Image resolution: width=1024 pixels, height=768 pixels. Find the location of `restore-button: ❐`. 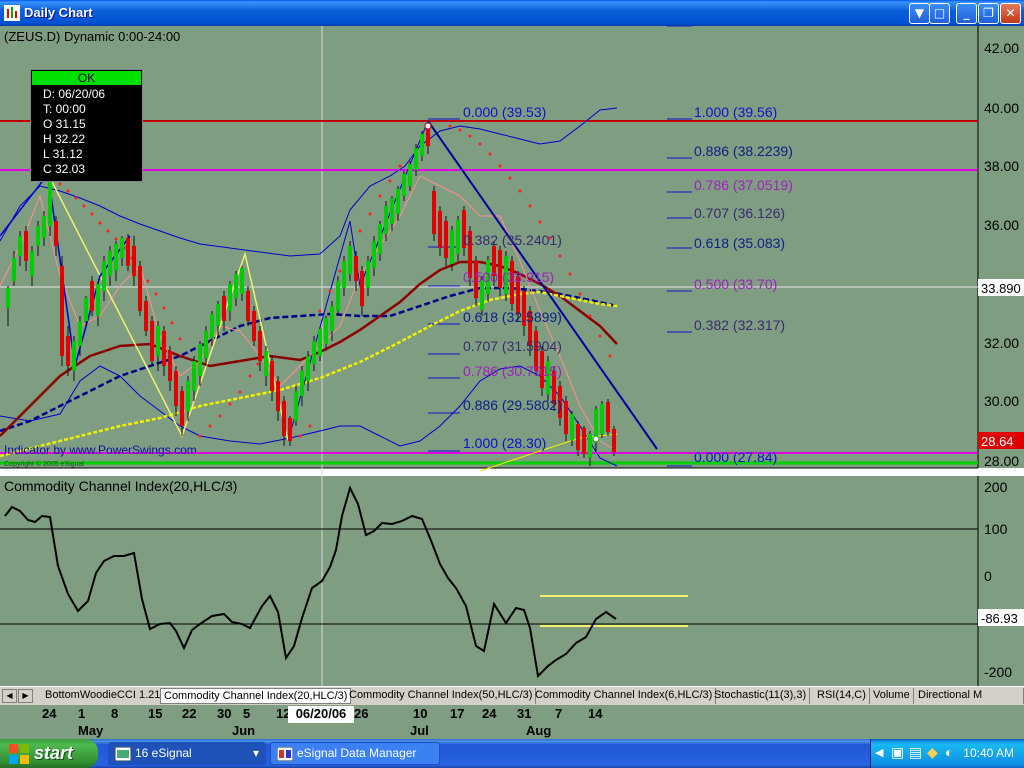

restore-button: ❐ is located at coordinates (988, 13).